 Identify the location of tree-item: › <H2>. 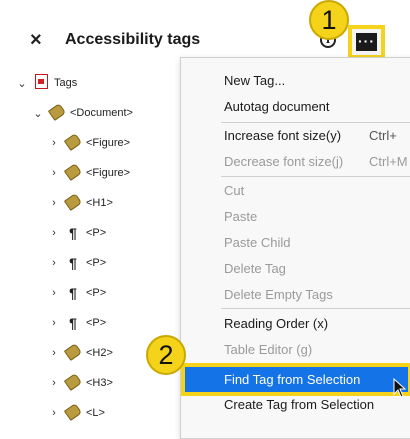
(80, 353).